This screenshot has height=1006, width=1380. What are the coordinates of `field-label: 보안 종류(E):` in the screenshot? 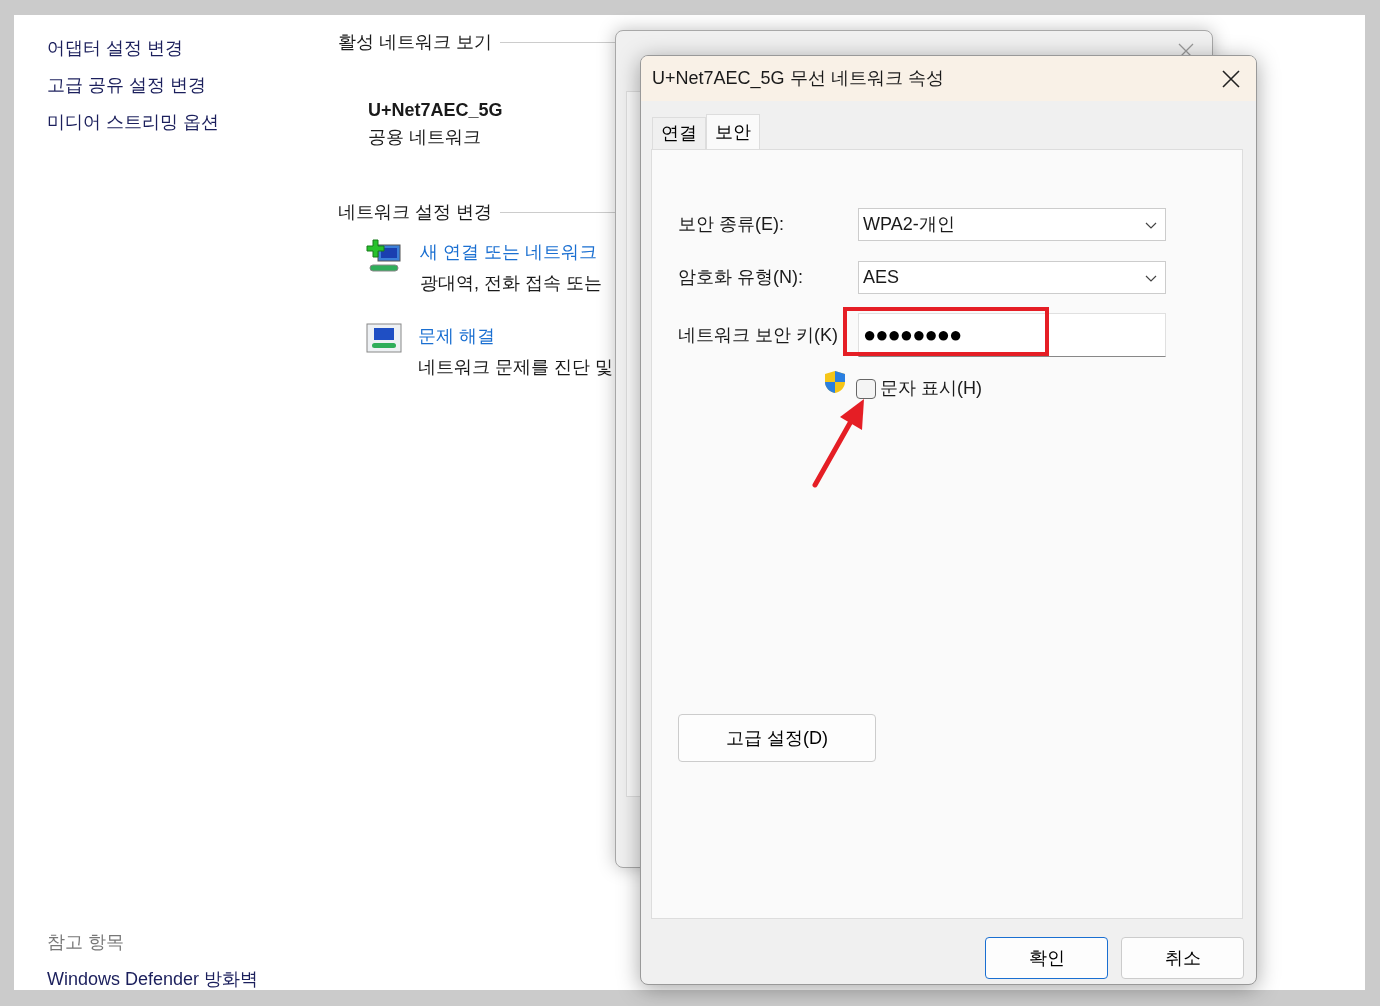 It's located at (731, 224).